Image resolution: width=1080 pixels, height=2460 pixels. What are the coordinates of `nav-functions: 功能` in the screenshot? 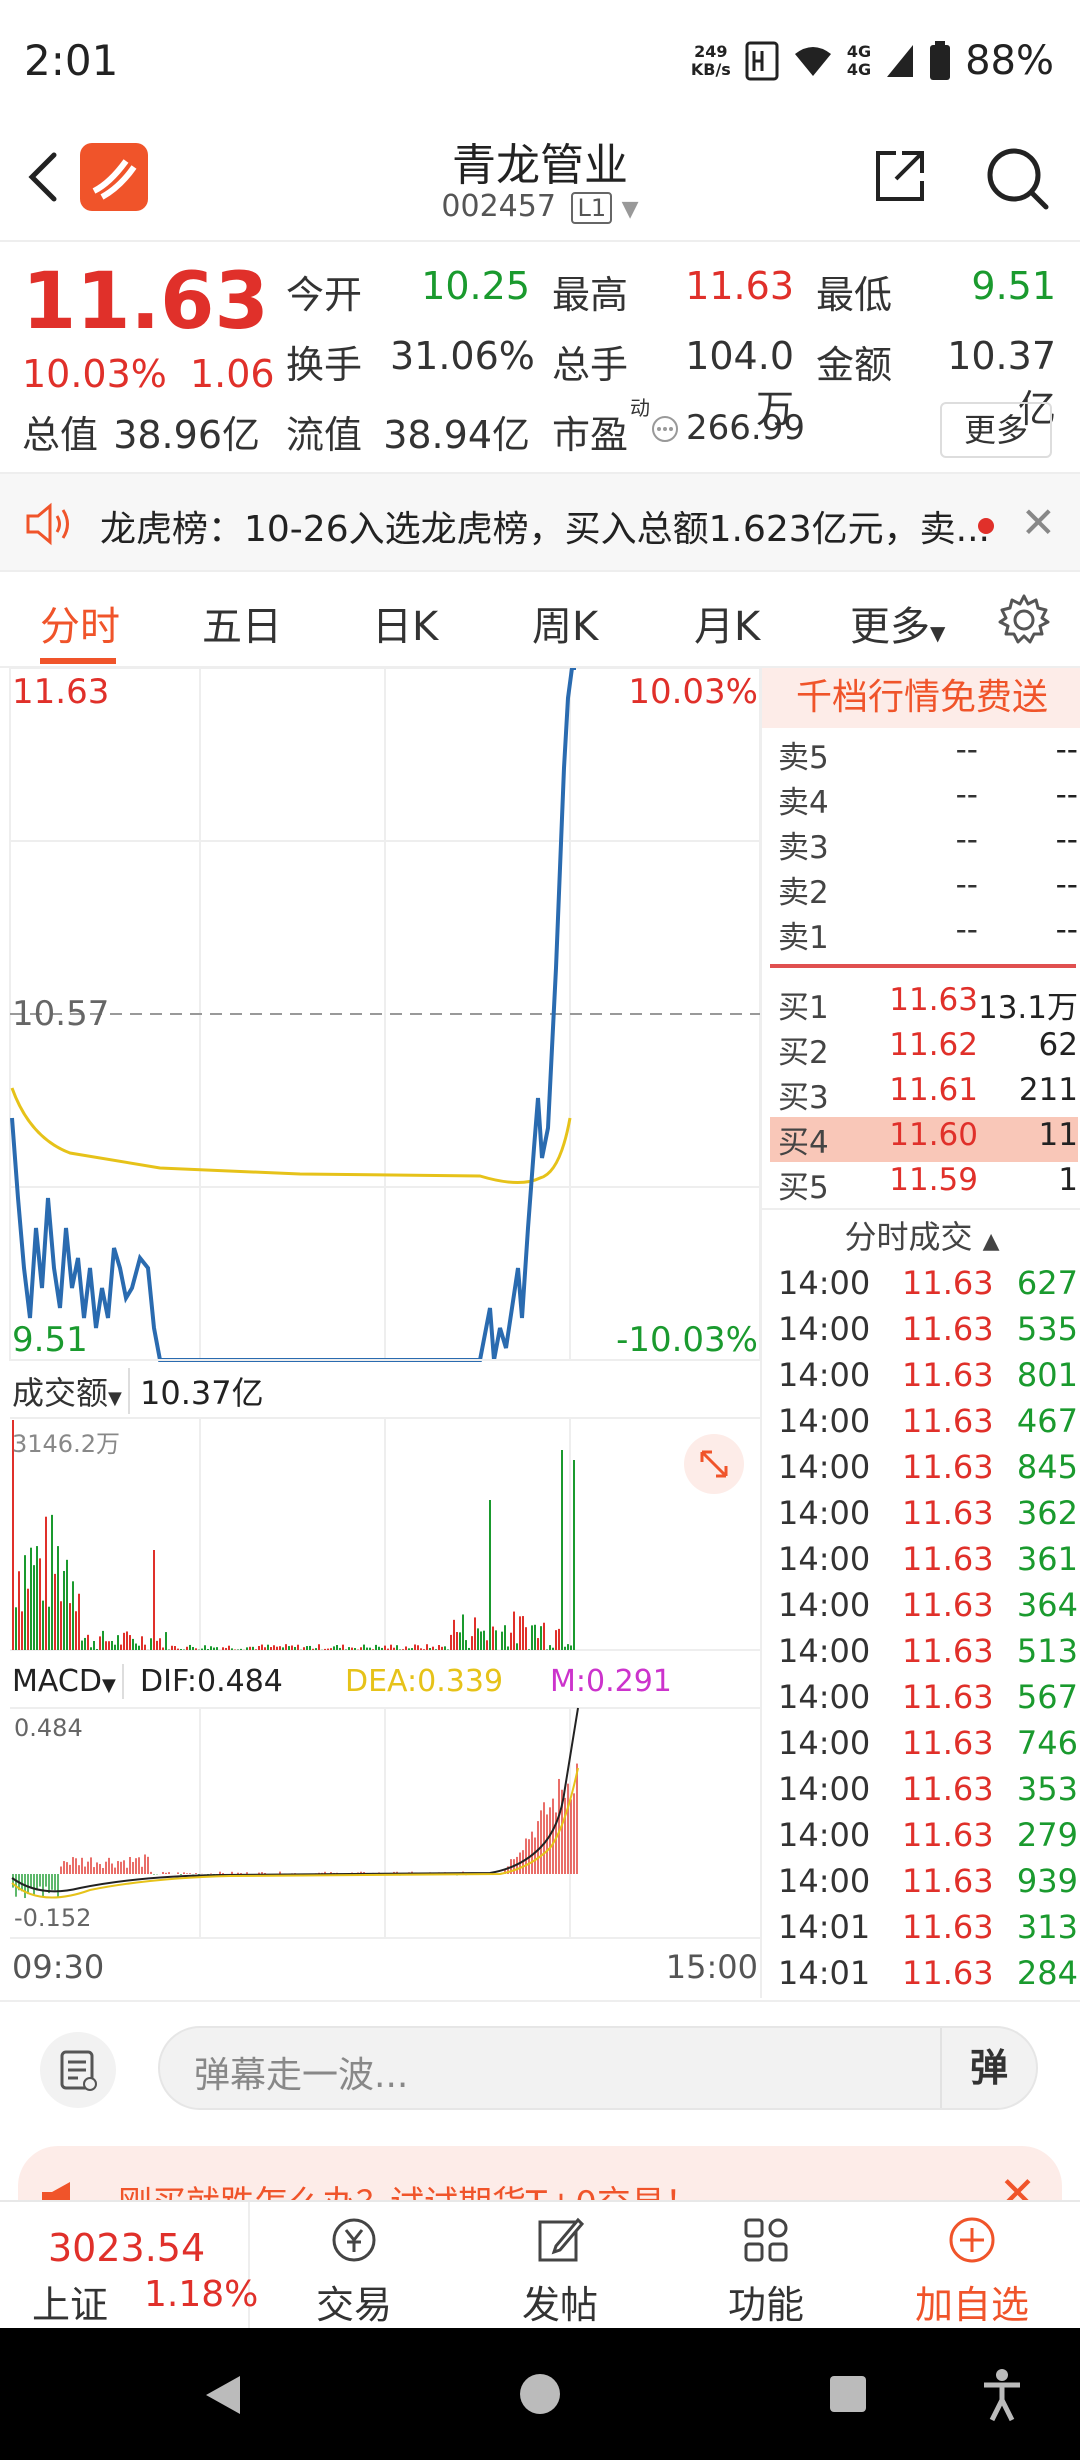 It's located at (766, 2265).